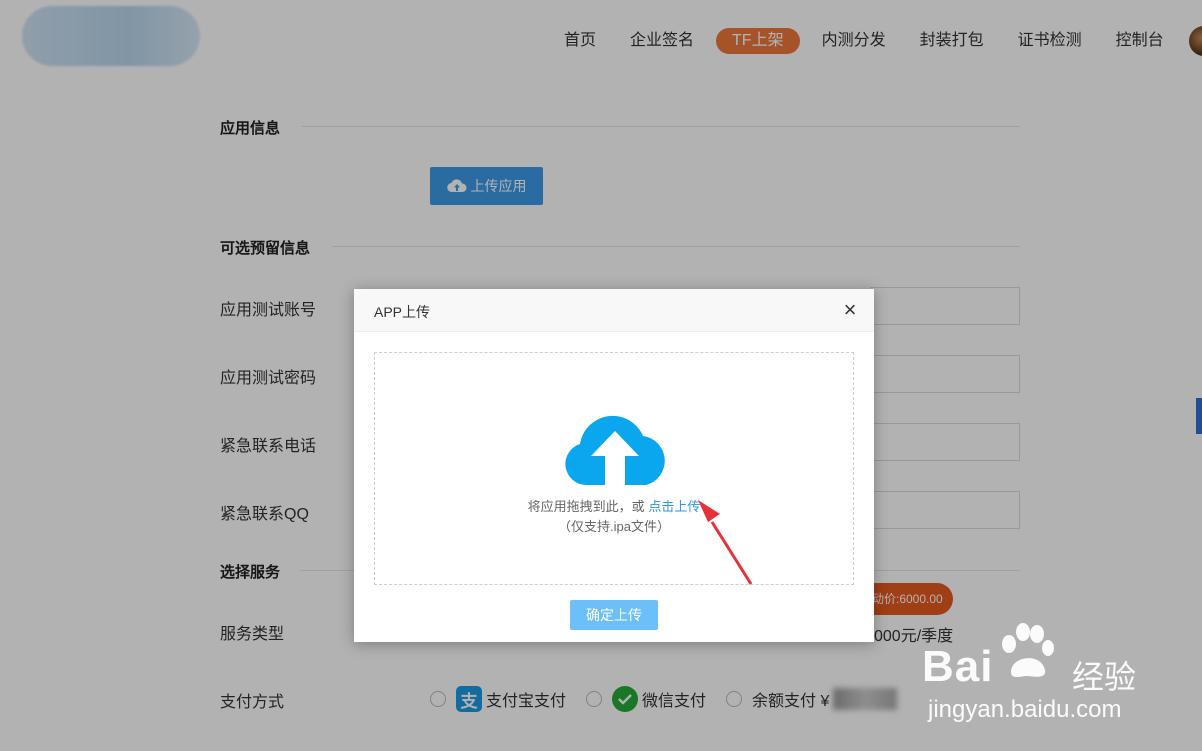 Image resolution: width=1202 pixels, height=751 pixels. I want to click on paw-logo-icon, so click(1028, 650).